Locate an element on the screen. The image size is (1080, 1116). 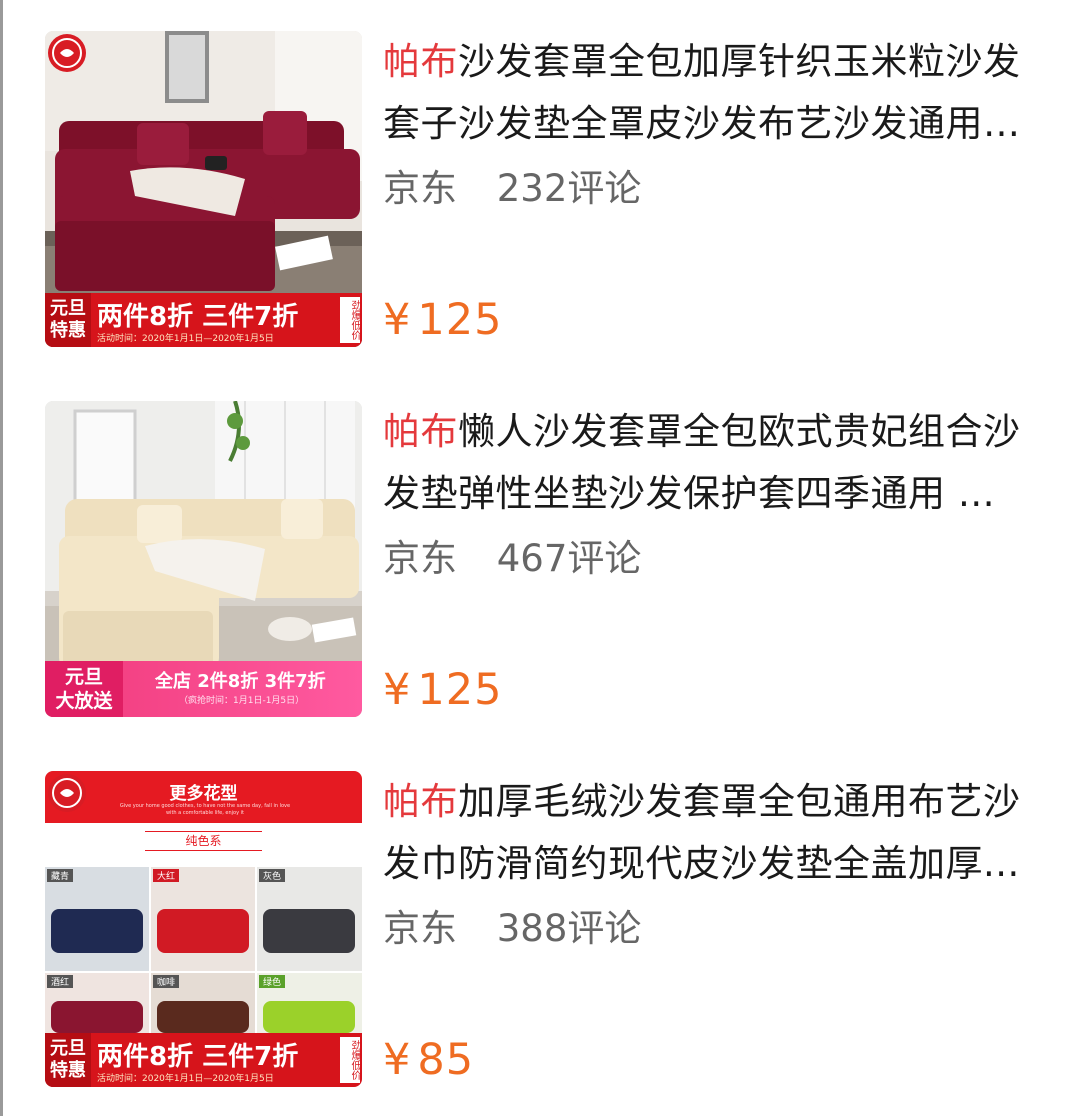
swatch: 绿色 is located at coordinates (309, 1003).